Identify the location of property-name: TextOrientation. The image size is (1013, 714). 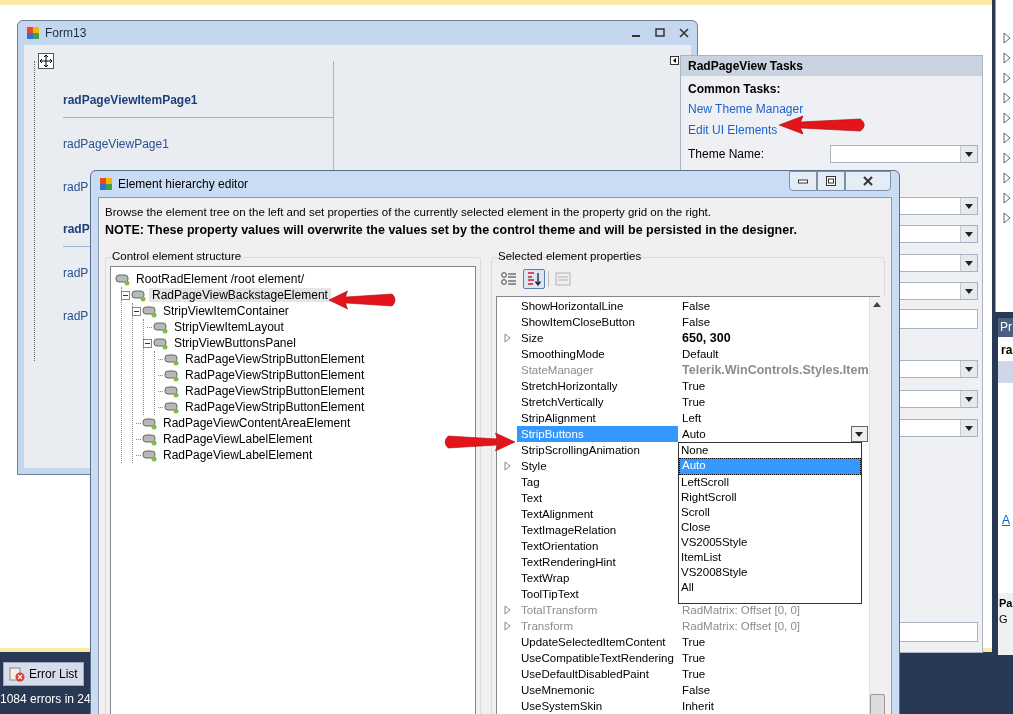
(597, 546).